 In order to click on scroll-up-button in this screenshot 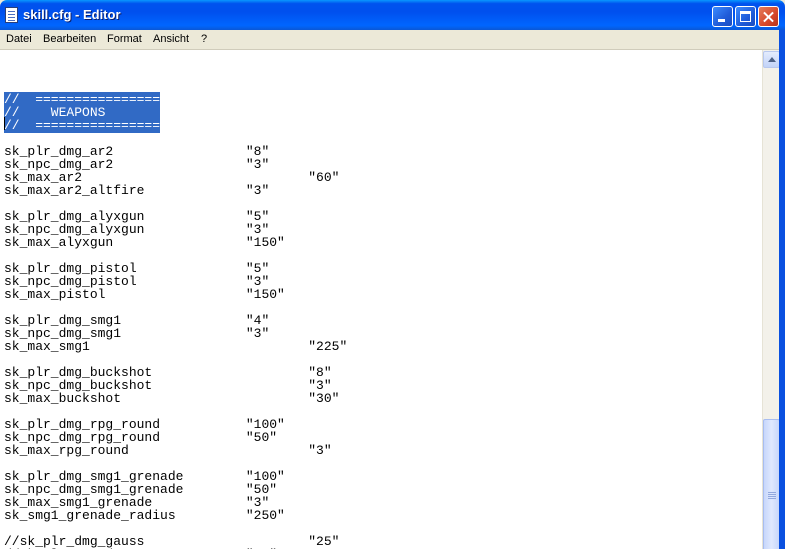, I will do `click(771, 59)`.